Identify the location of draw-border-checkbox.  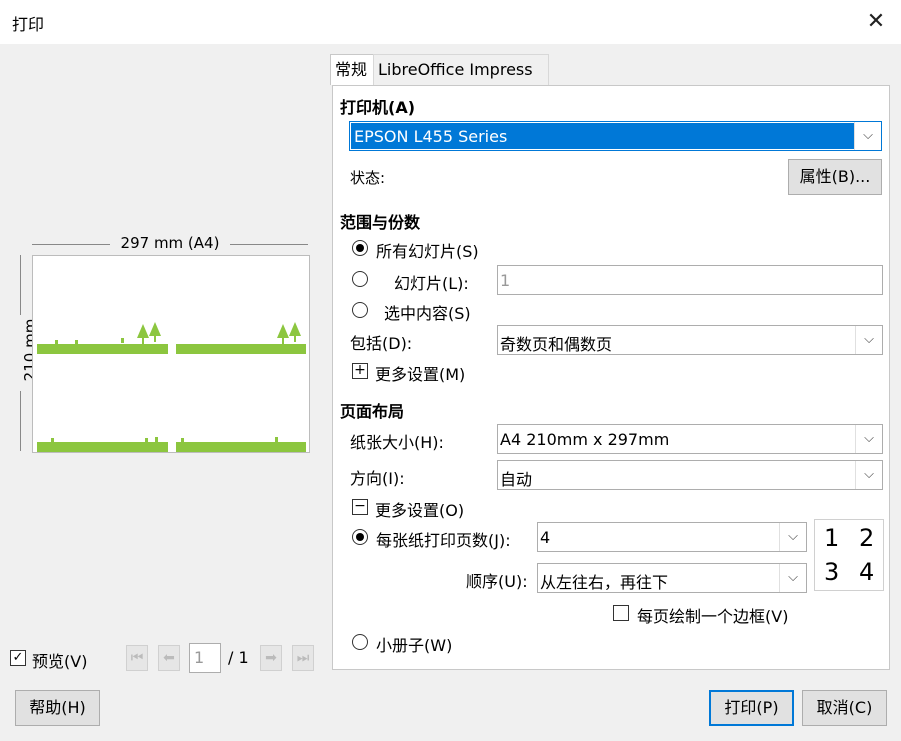
(621, 613).